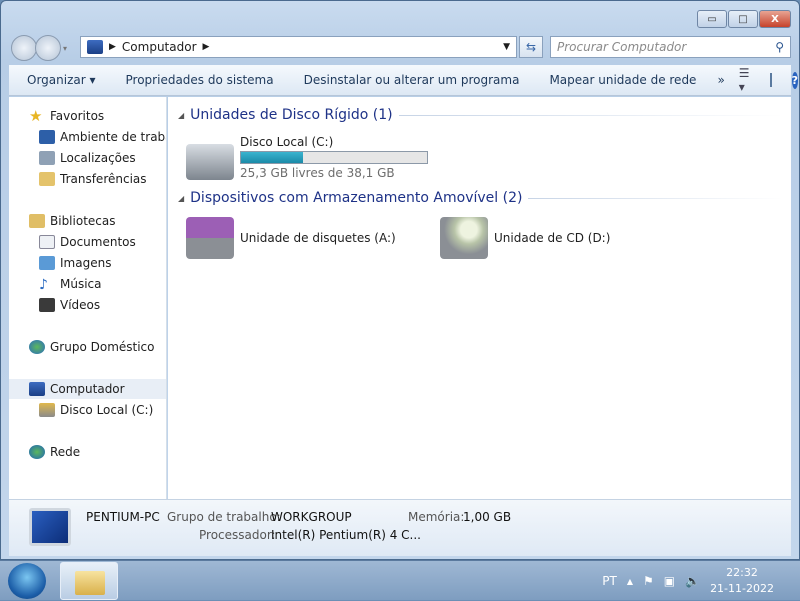 The height and width of the screenshot is (601, 800). Describe the element at coordinates (298, 47) in the screenshot. I see `address-bar: ▶ Computador ▶ ▼` at that location.